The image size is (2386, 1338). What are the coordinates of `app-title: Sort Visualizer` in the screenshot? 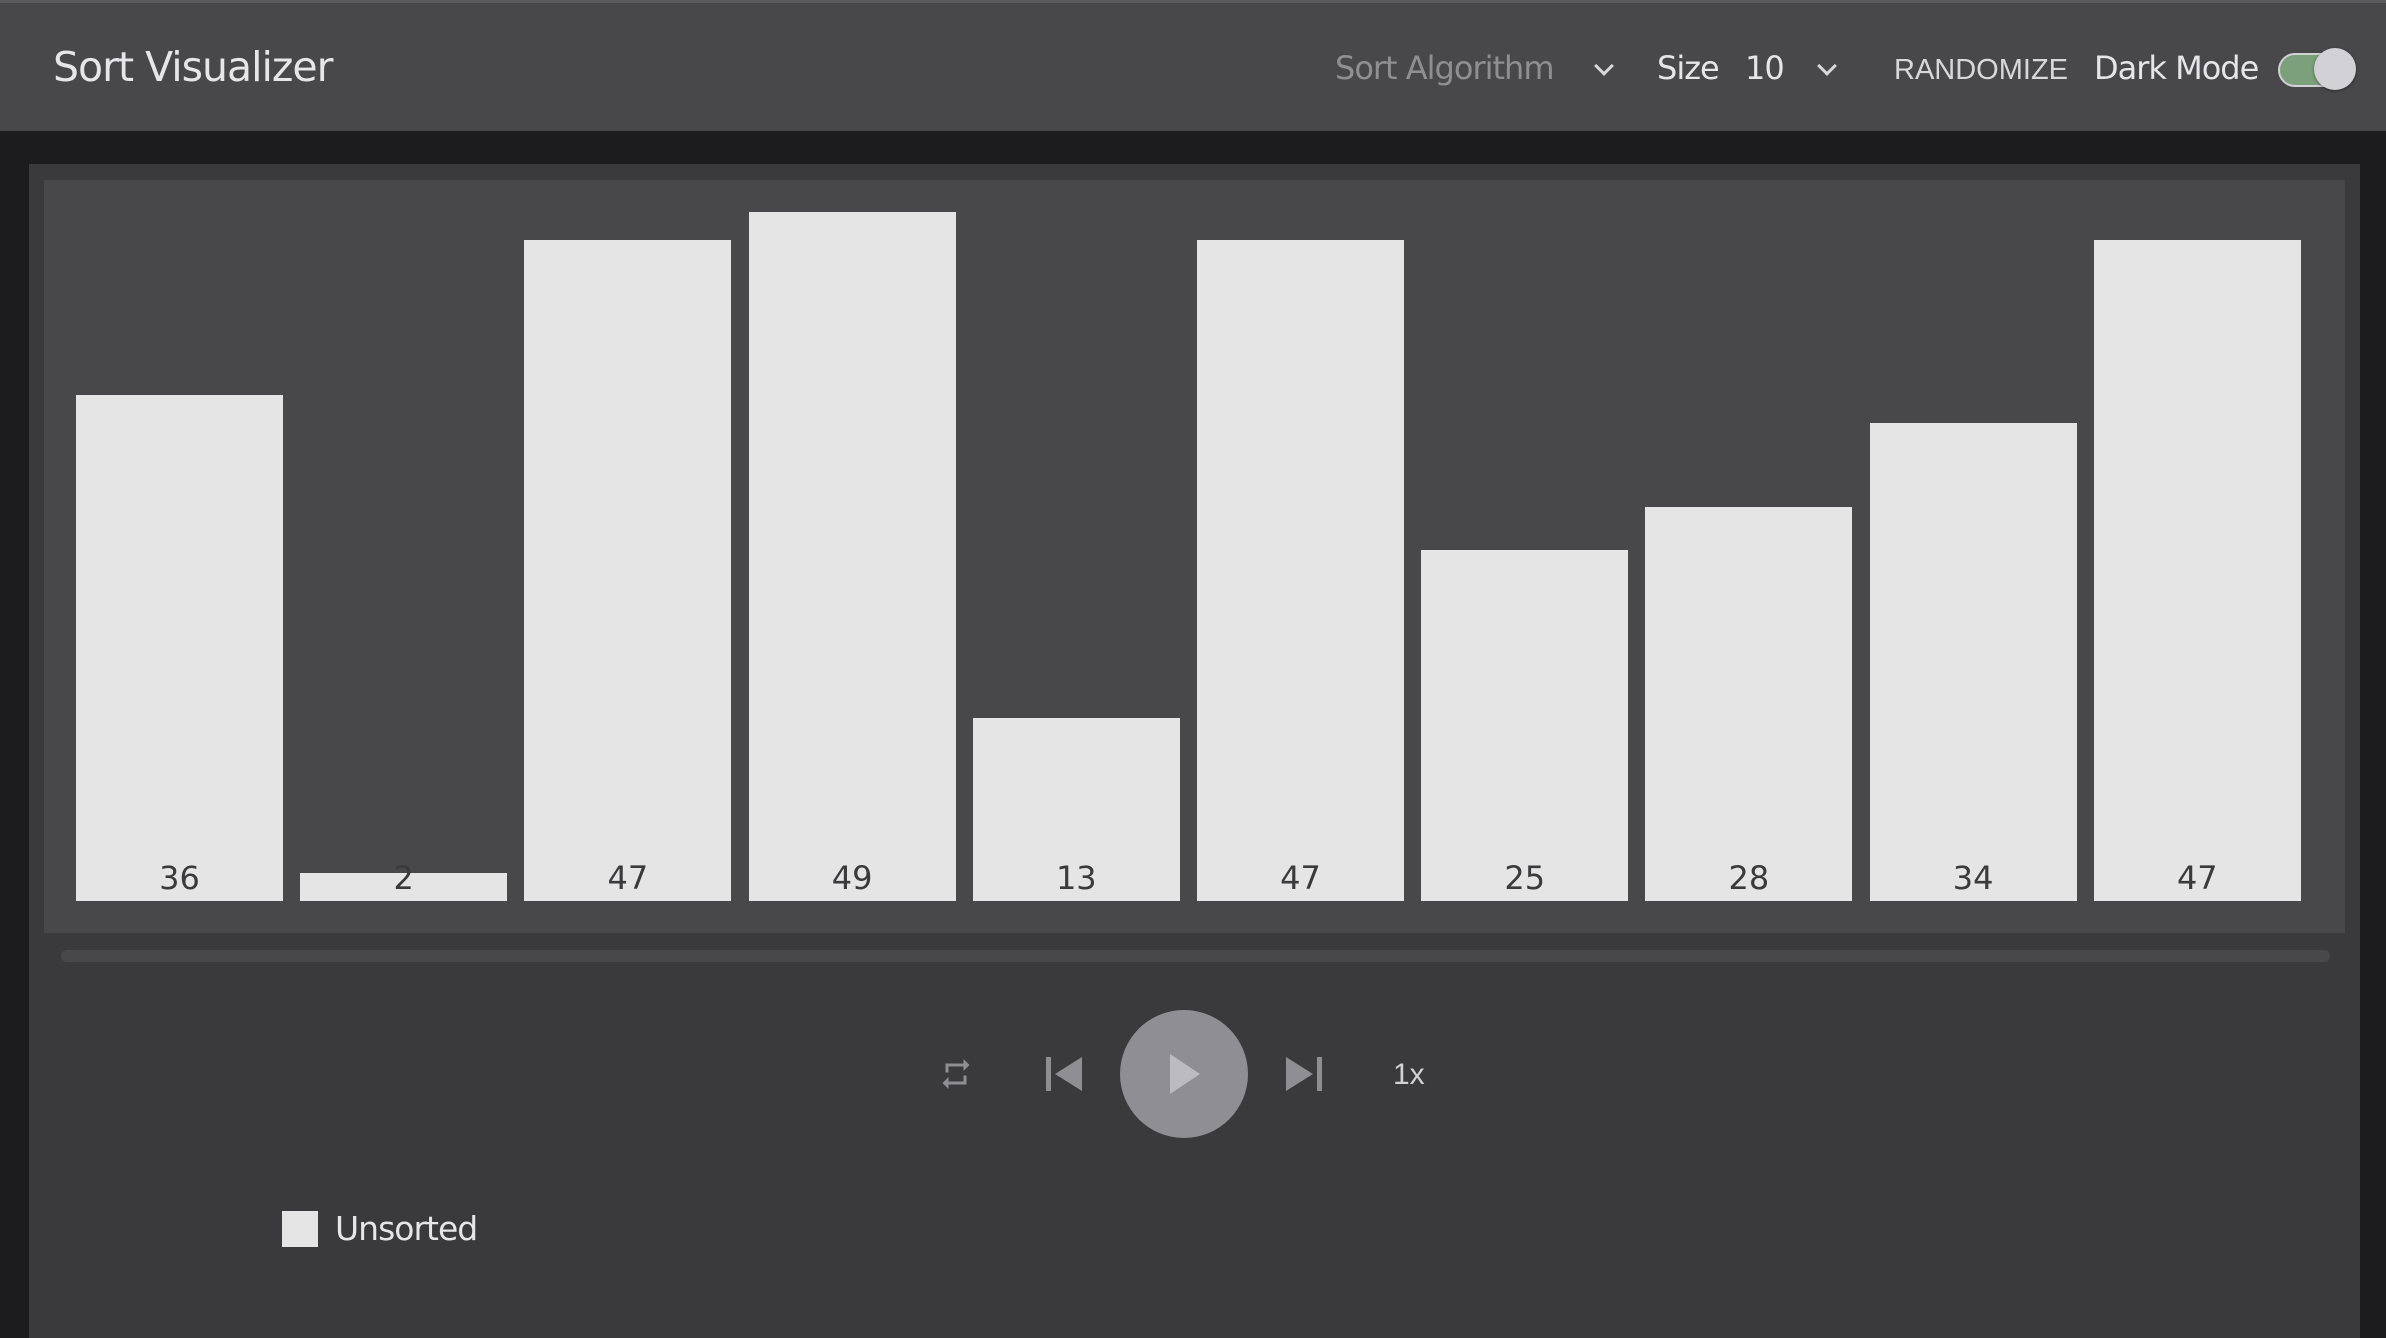 It's located at (193, 67).